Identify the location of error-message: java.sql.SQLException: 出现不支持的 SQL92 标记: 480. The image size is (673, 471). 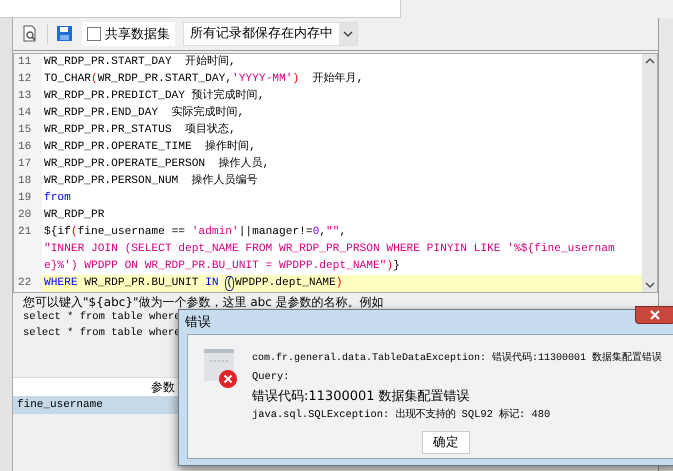
(402, 415).